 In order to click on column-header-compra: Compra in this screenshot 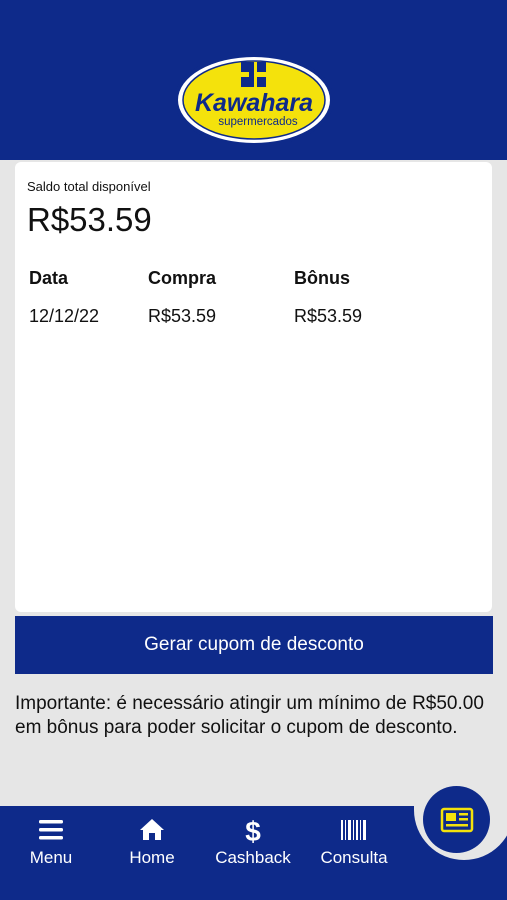, I will do `click(182, 278)`.